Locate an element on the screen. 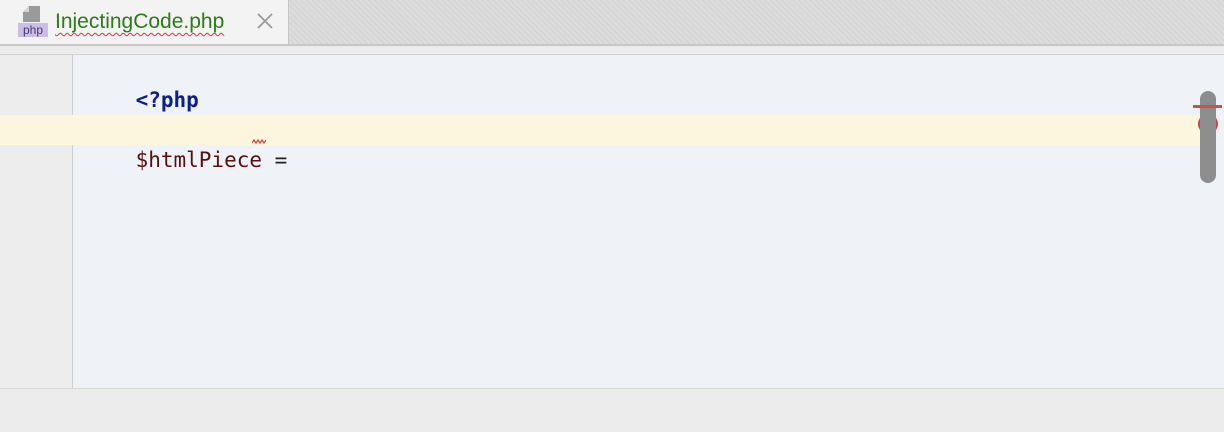  line-gutter is located at coordinates (36, 222).